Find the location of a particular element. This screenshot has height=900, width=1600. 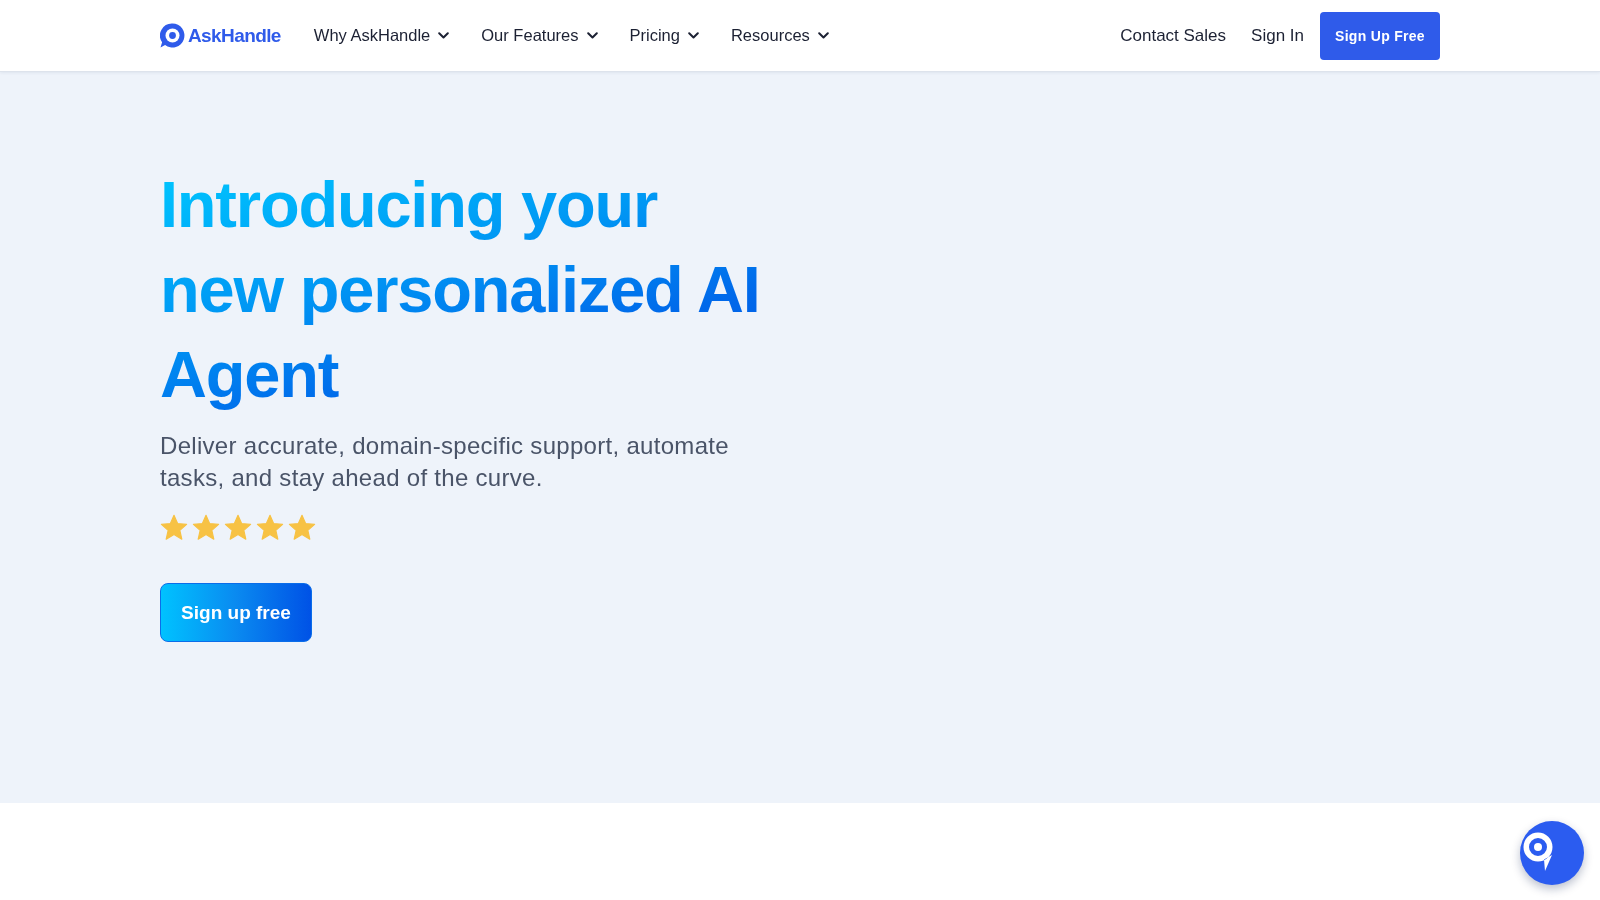

sign-up-button: Sign up free is located at coordinates (236, 612).